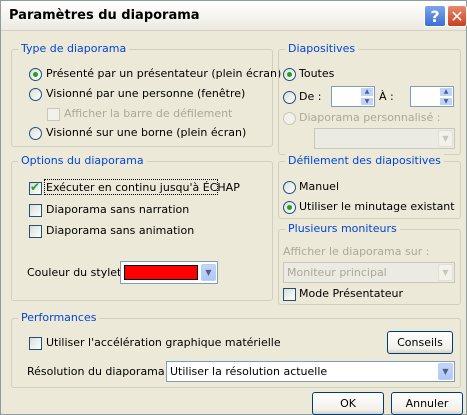 The image size is (467, 415). I want to click on label-manual: Manuel, so click(319, 186).